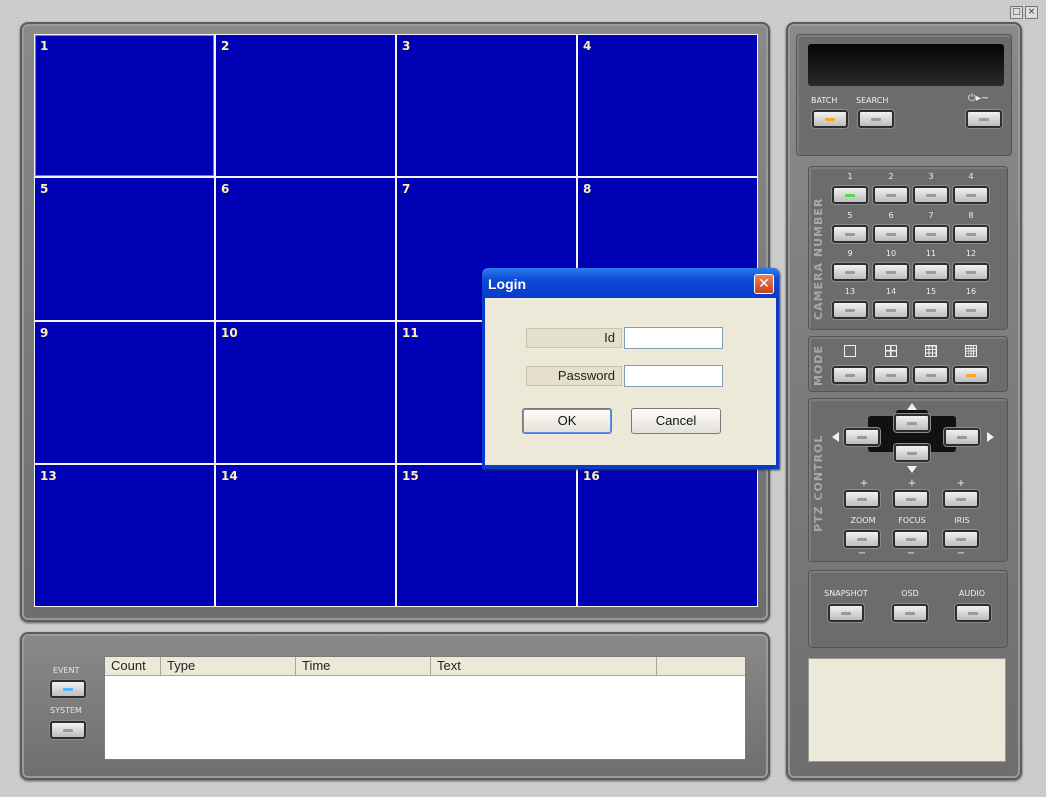 The height and width of the screenshot is (797, 1046). I want to click on video-cell-10: 10, so click(305, 392).